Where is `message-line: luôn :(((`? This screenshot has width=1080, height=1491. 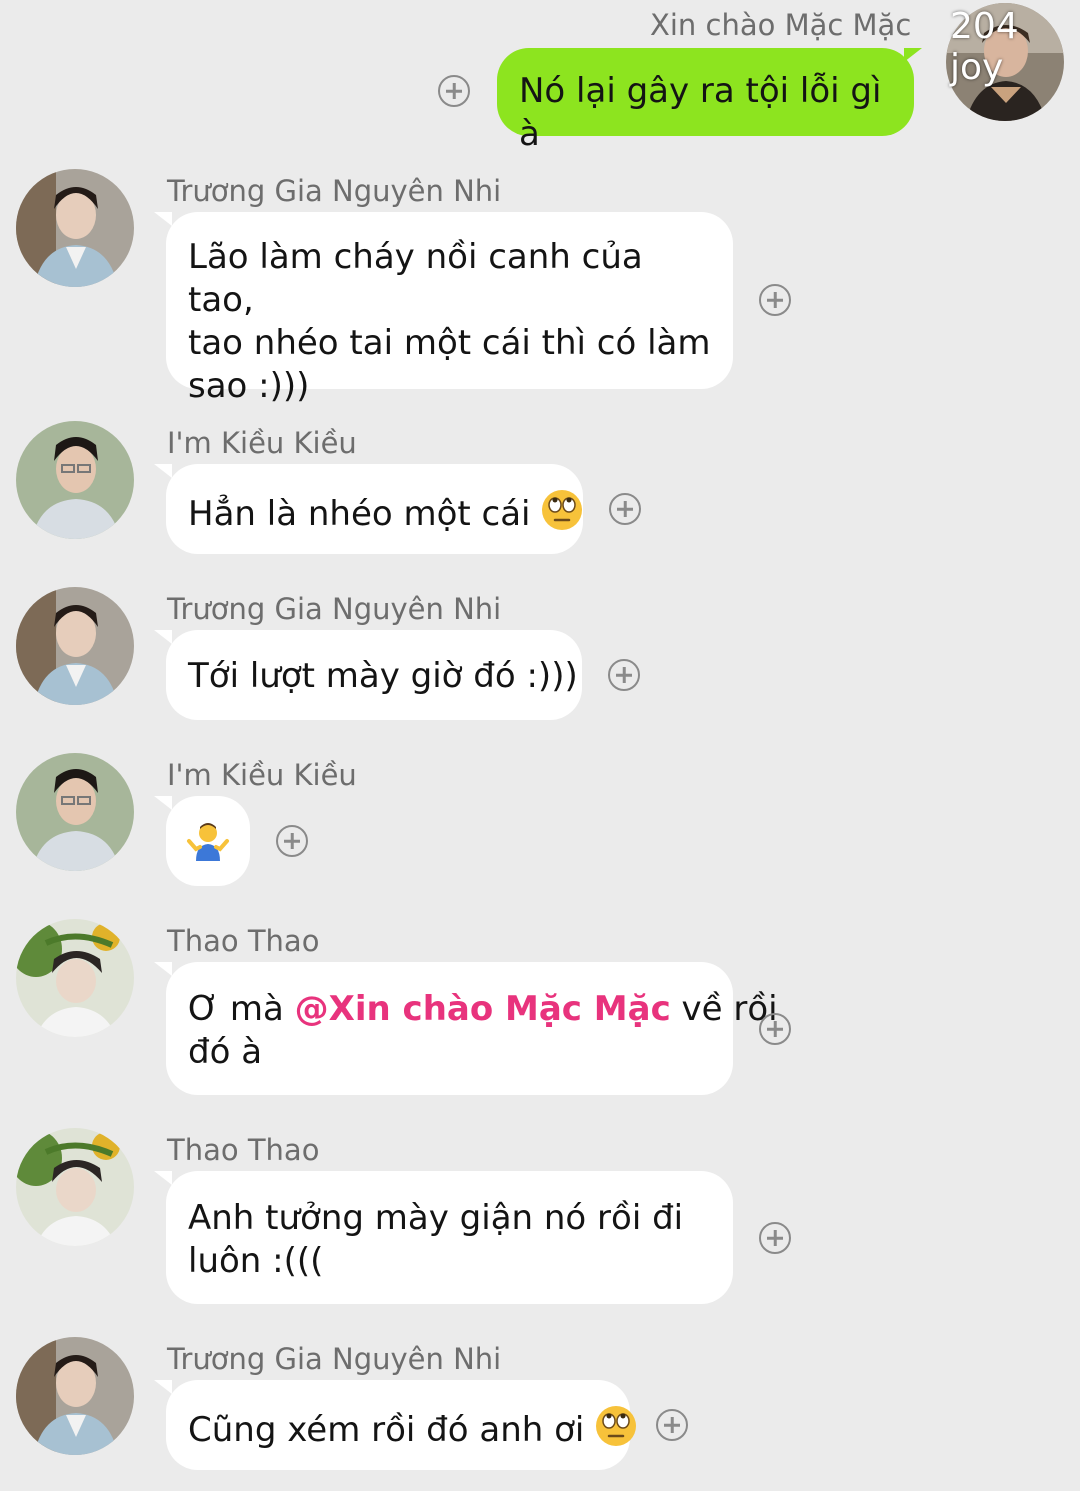
message-line: luôn :((( is located at coordinates (256, 1261).